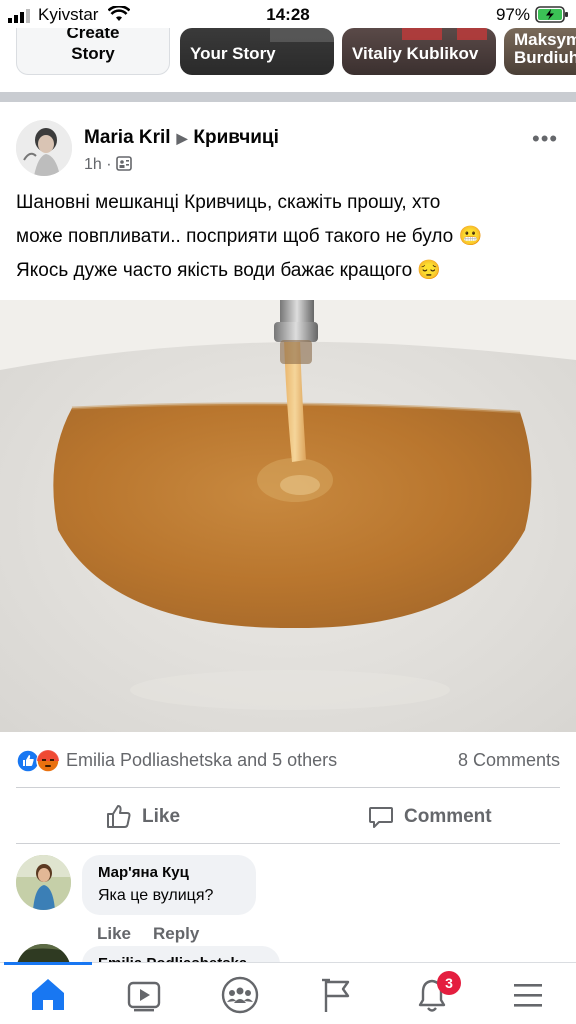 Image resolution: width=576 pixels, height=1024 pixels. I want to click on tab-pages, so click(336, 995).